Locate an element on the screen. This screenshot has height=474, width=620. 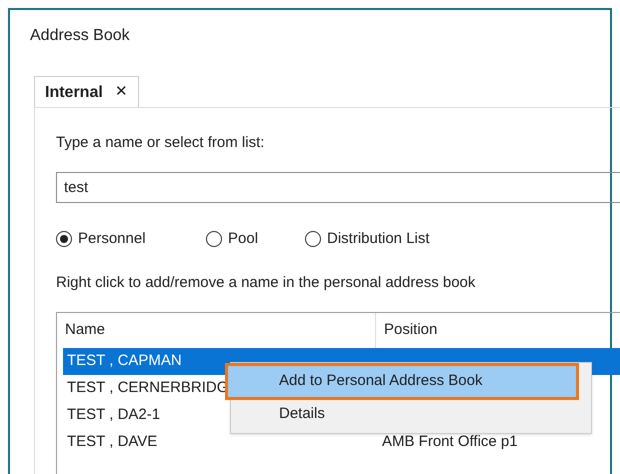
search-field: test is located at coordinates (338, 187).